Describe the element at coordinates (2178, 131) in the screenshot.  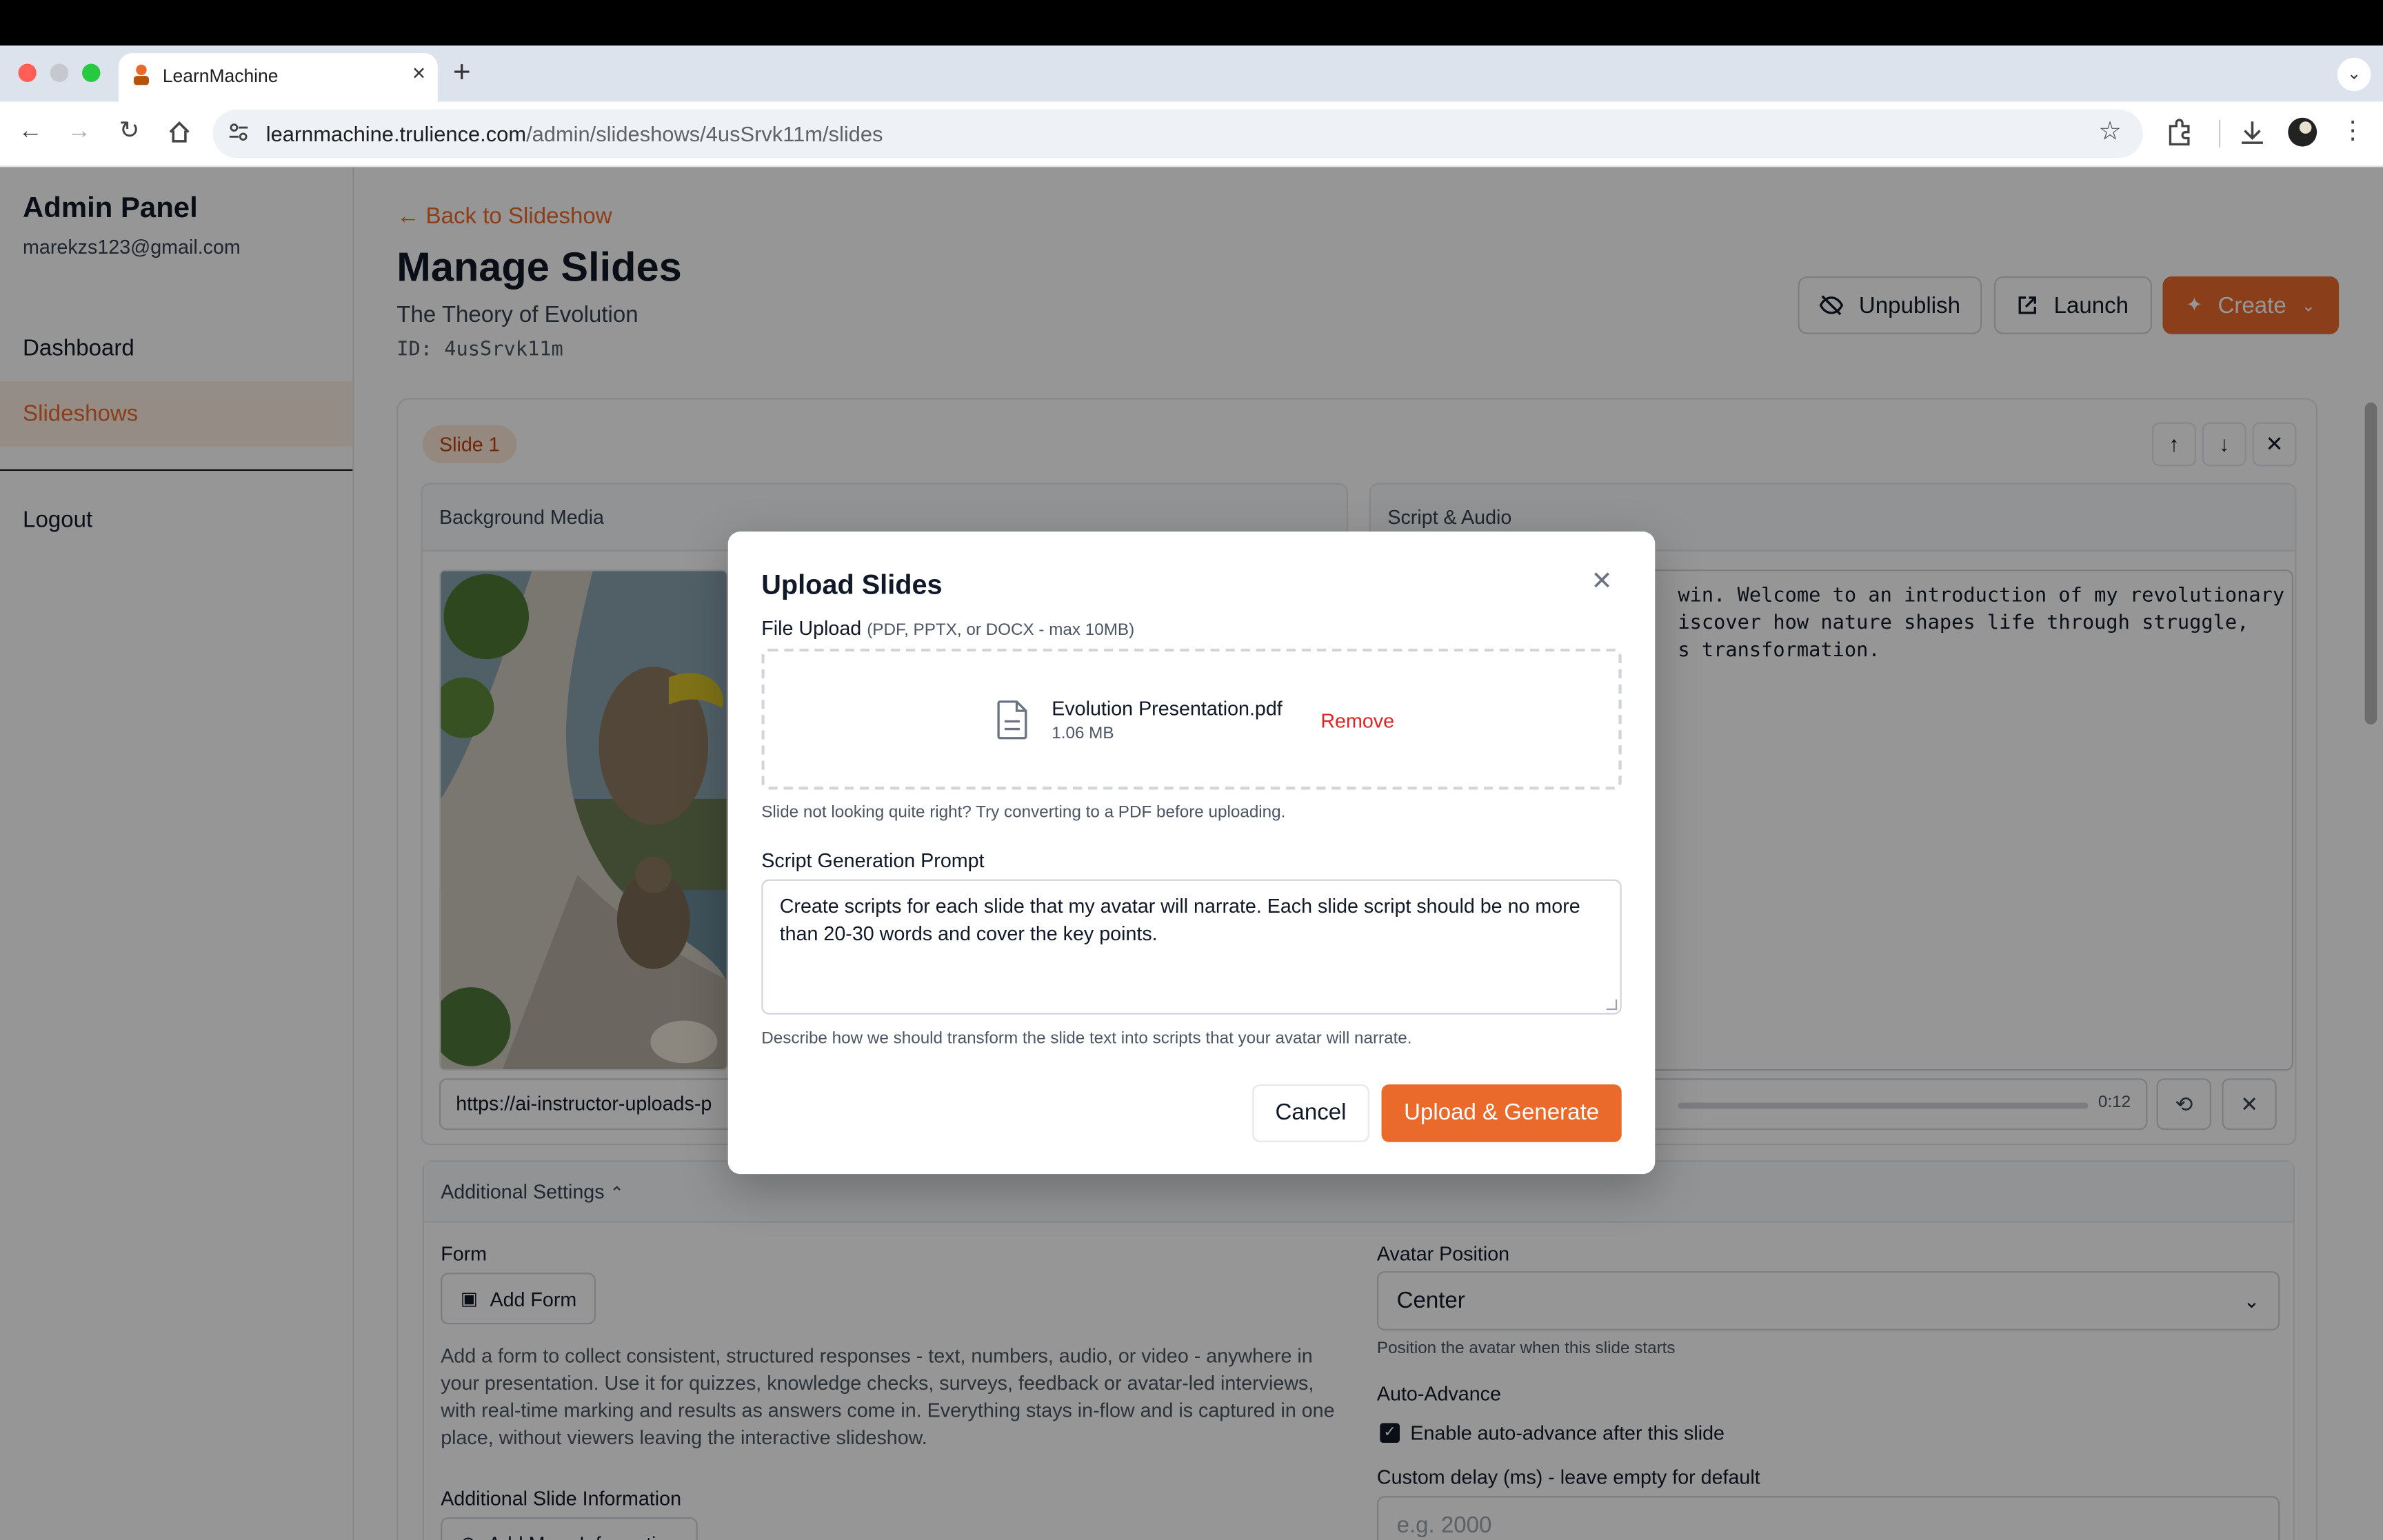
I see `extensions-icon` at that location.